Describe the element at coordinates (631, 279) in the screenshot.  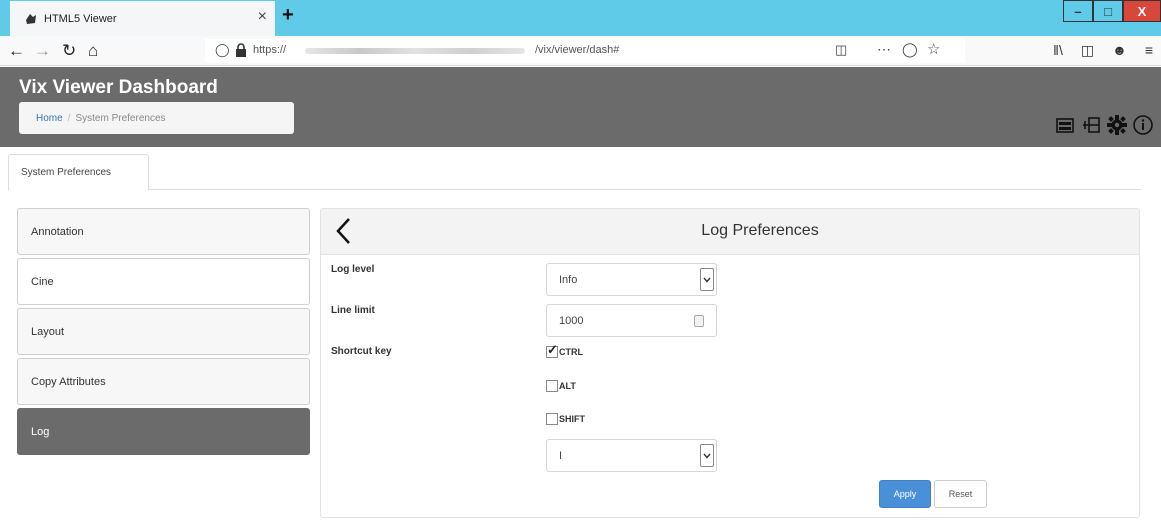
I see `log-level-select: Info` at that location.